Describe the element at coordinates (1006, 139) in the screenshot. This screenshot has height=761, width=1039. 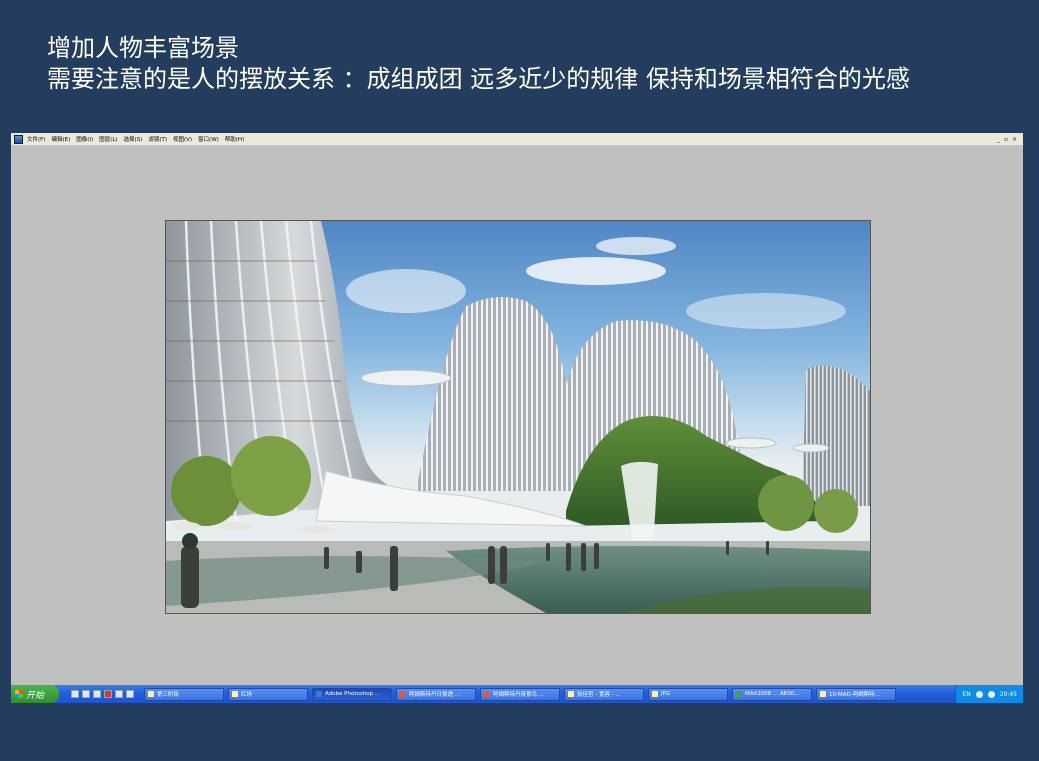
I see `restore-button: ▫` at that location.